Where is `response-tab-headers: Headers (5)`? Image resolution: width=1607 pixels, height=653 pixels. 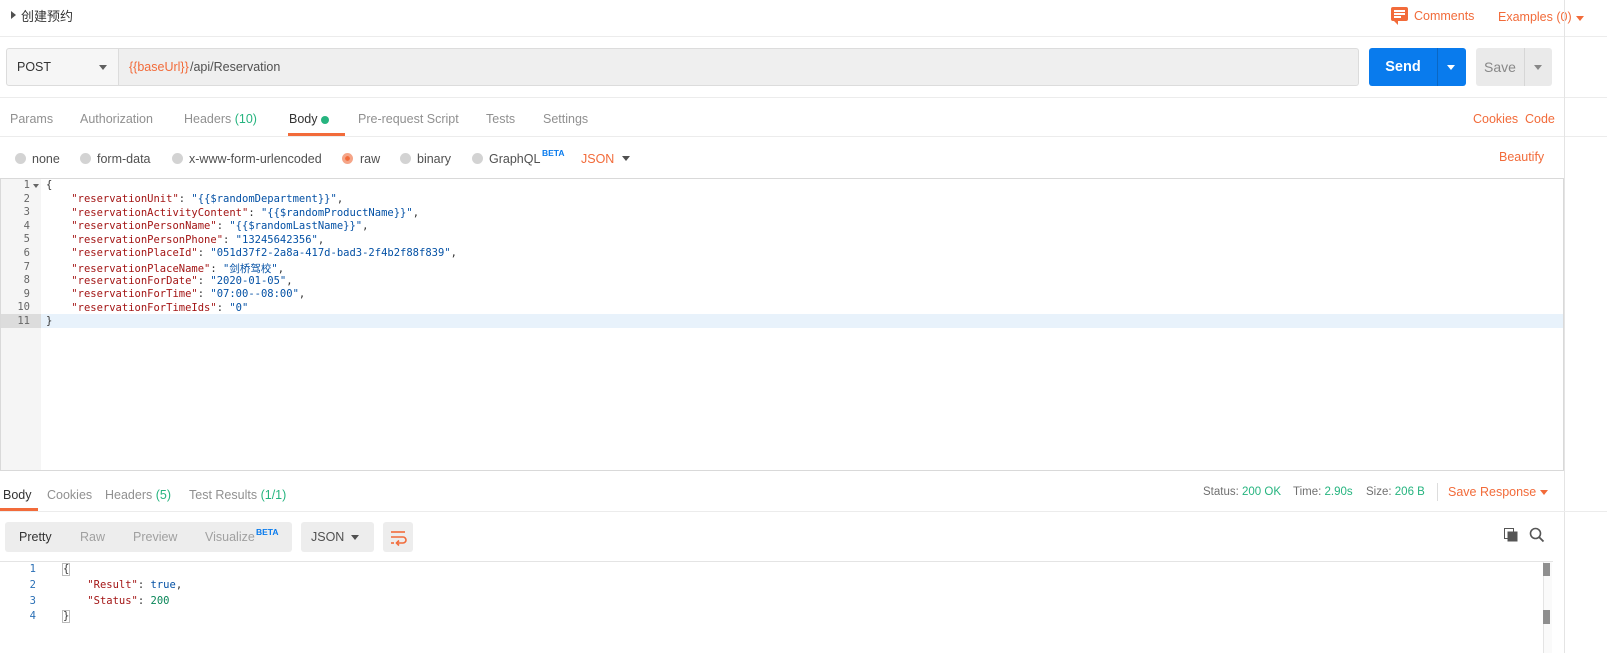 response-tab-headers: Headers (5) is located at coordinates (138, 495).